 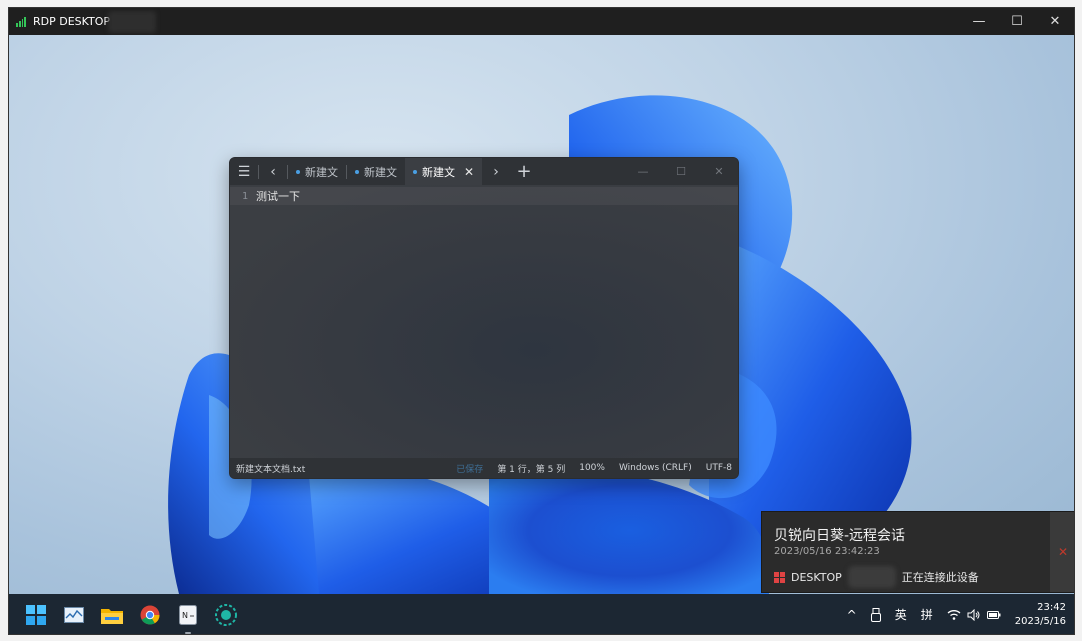 I want to click on status-filename: 新建文本文档.txt, so click(x=271, y=469).